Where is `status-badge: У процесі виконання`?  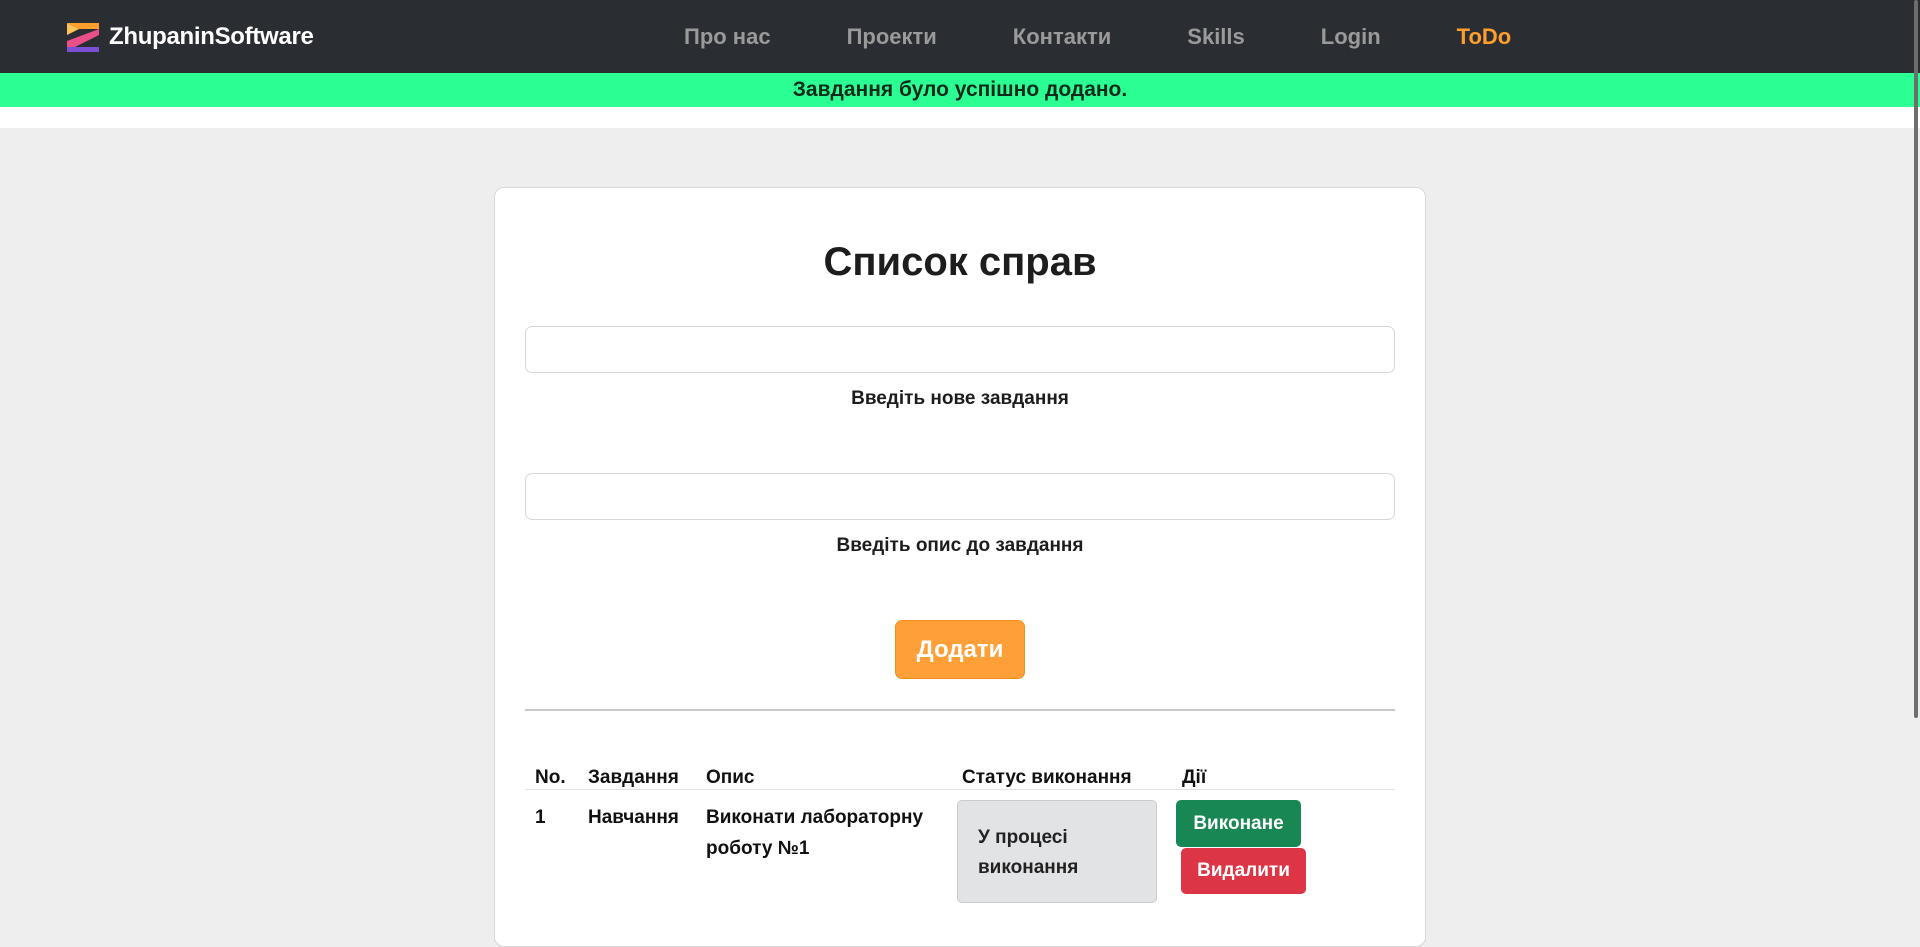 status-badge: У процесі виконання is located at coordinates (1057, 851).